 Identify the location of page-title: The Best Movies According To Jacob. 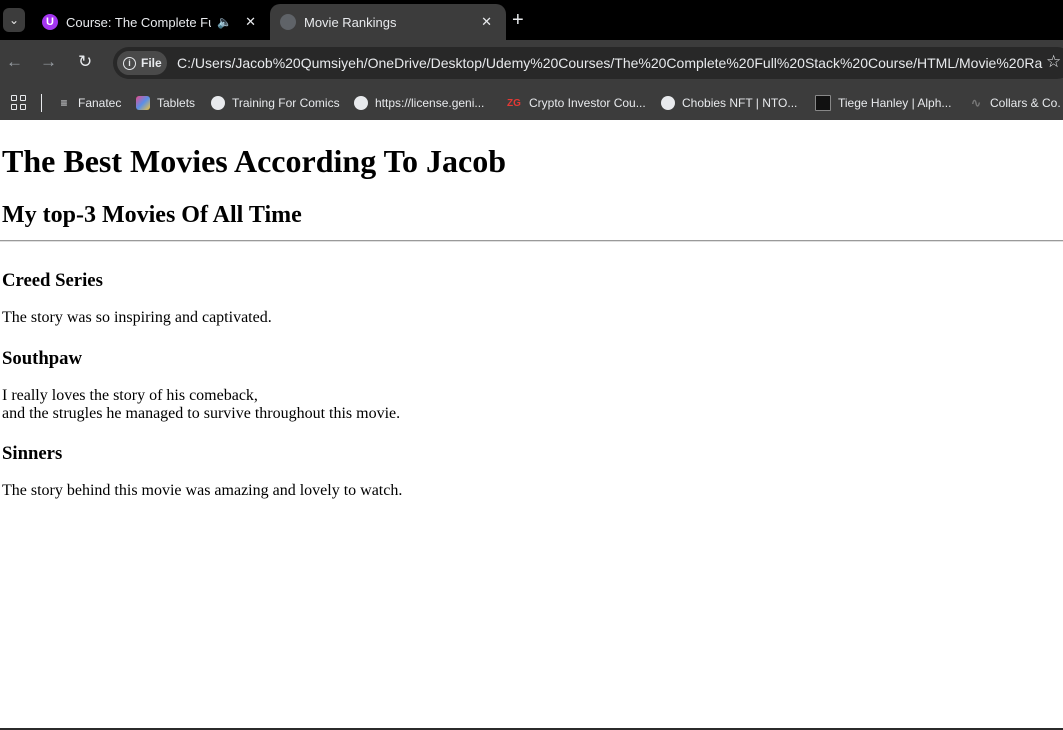
(254, 161).